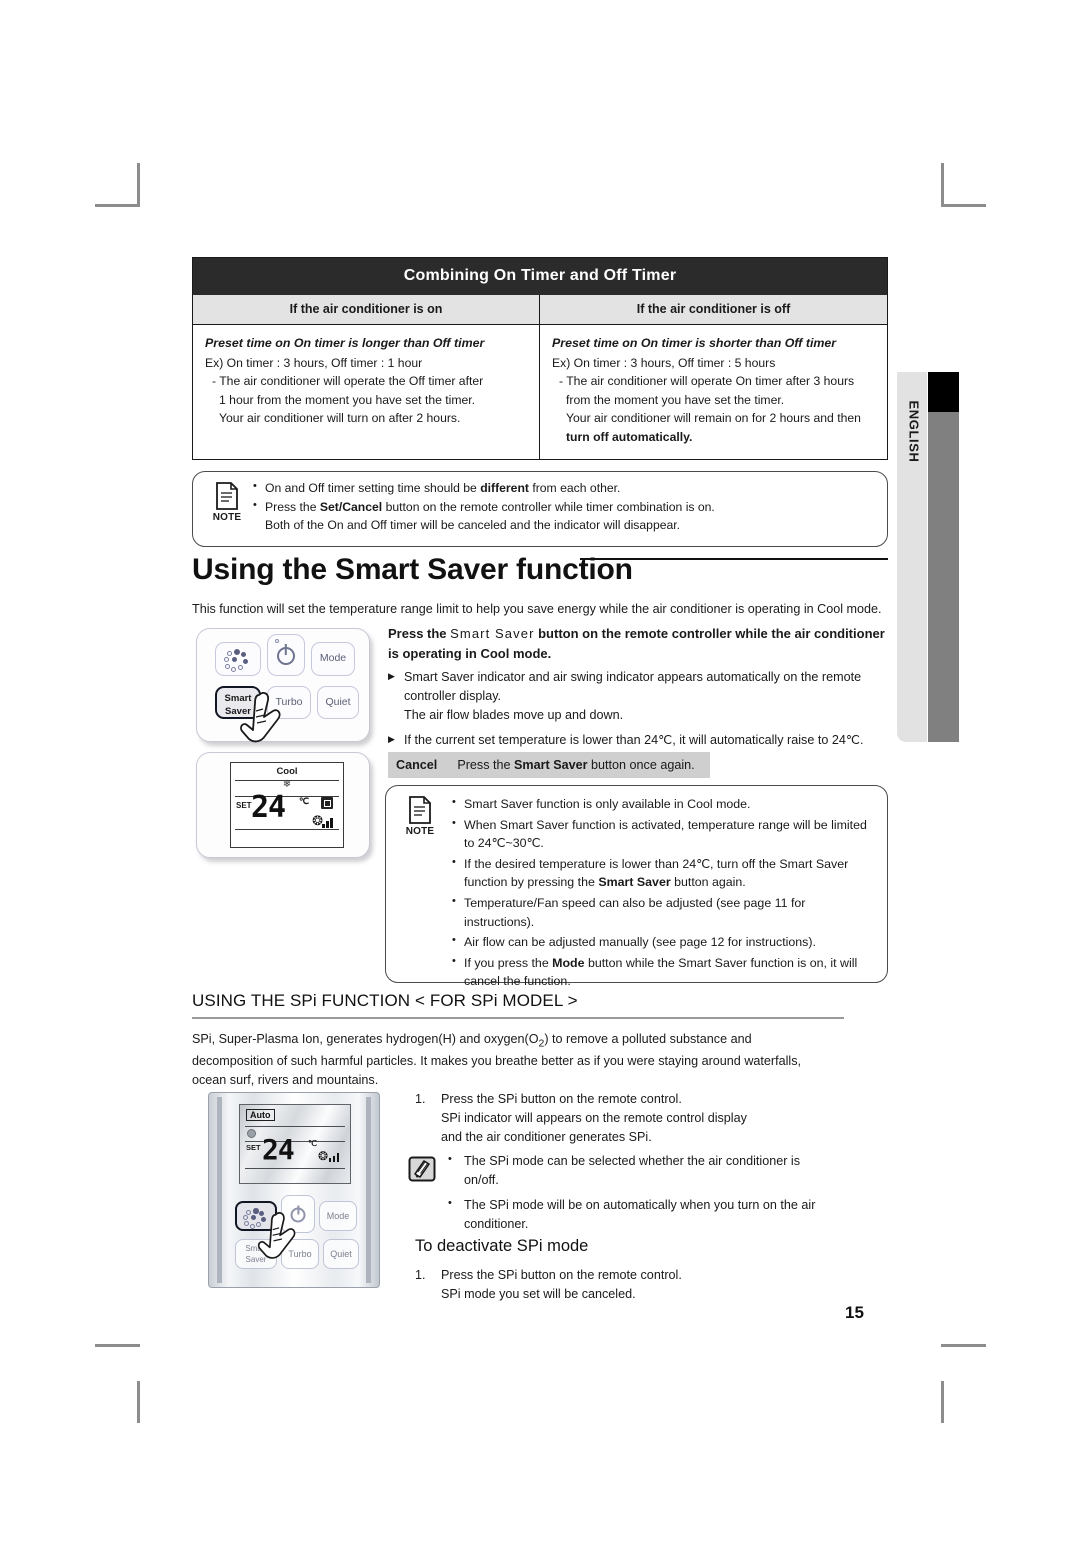 The height and width of the screenshot is (1556, 1080). What do you see at coordinates (238, 711) in the screenshot?
I see `smart-saver-label-line2: Saver` at bounding box center [238, 711].